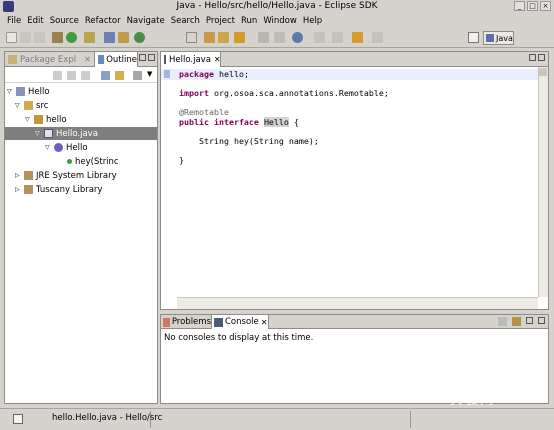  Describe the element at coordinates (57, 75) in the screenshot. I see `back-nav-icon` at that location.